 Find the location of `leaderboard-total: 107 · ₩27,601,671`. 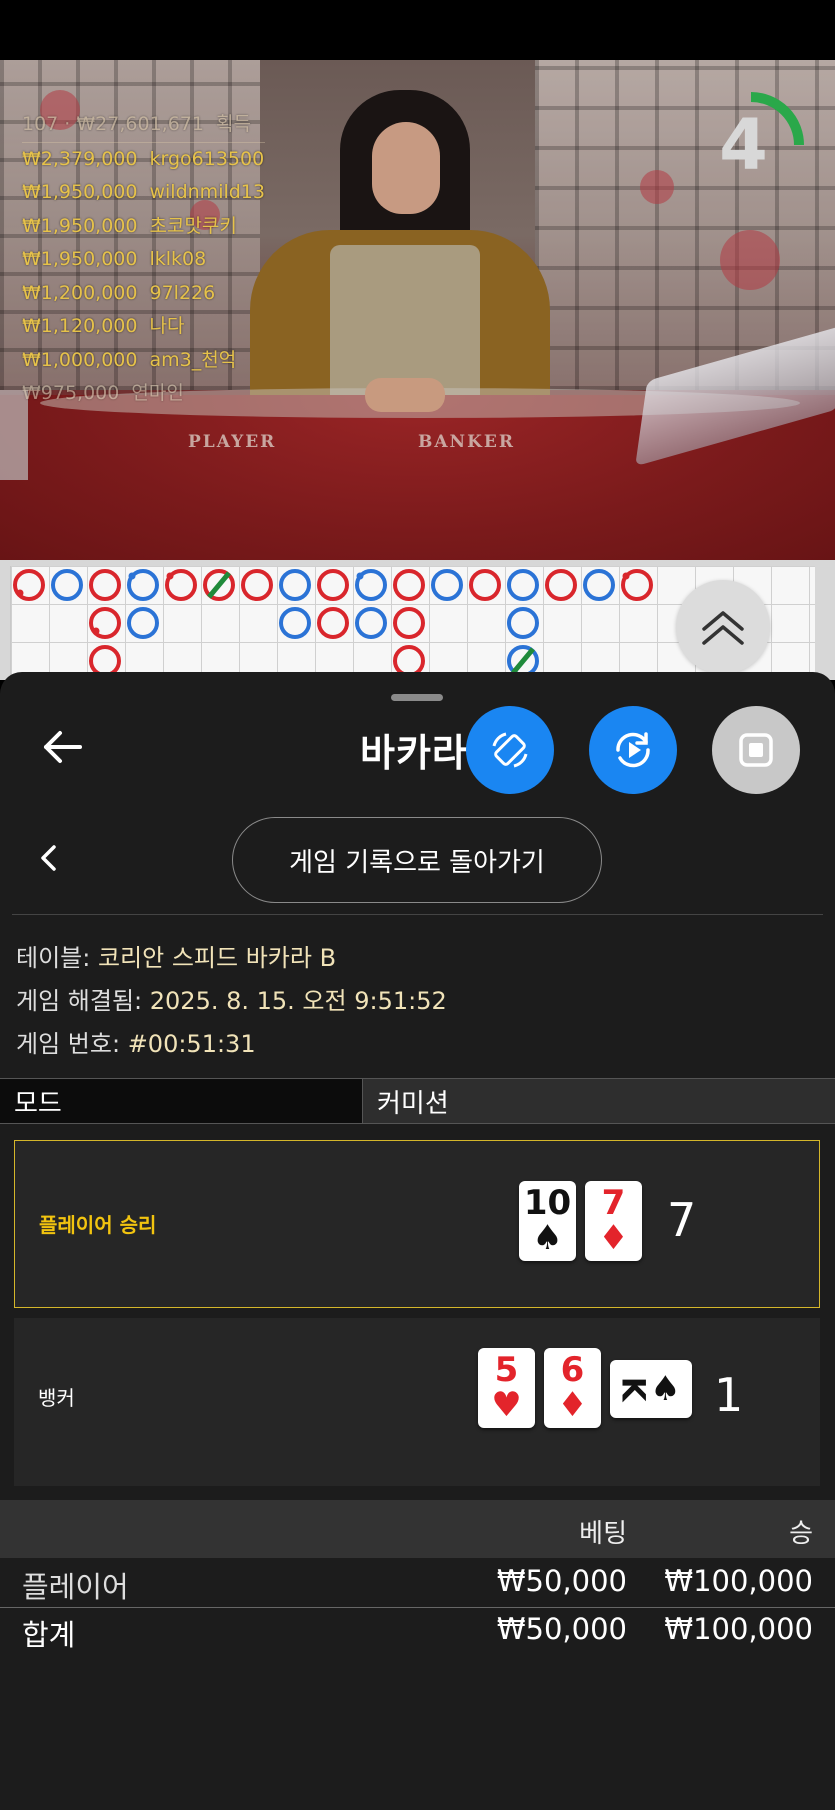

leaderboard-total: 107 · ₩27,601,671 is located at coordinates (113, 124).